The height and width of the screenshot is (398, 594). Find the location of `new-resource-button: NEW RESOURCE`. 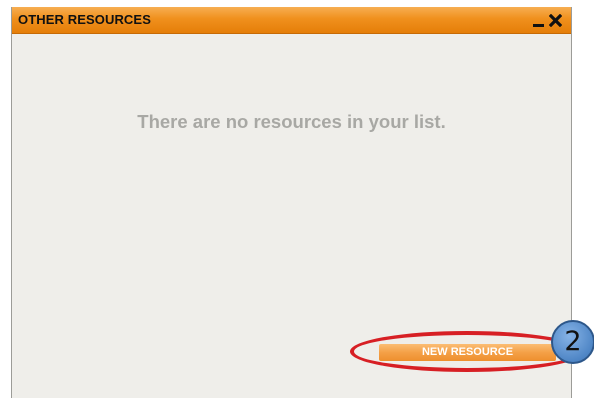

new-resource-button: NEW RESOURCE is located at coordinates (467, 352).